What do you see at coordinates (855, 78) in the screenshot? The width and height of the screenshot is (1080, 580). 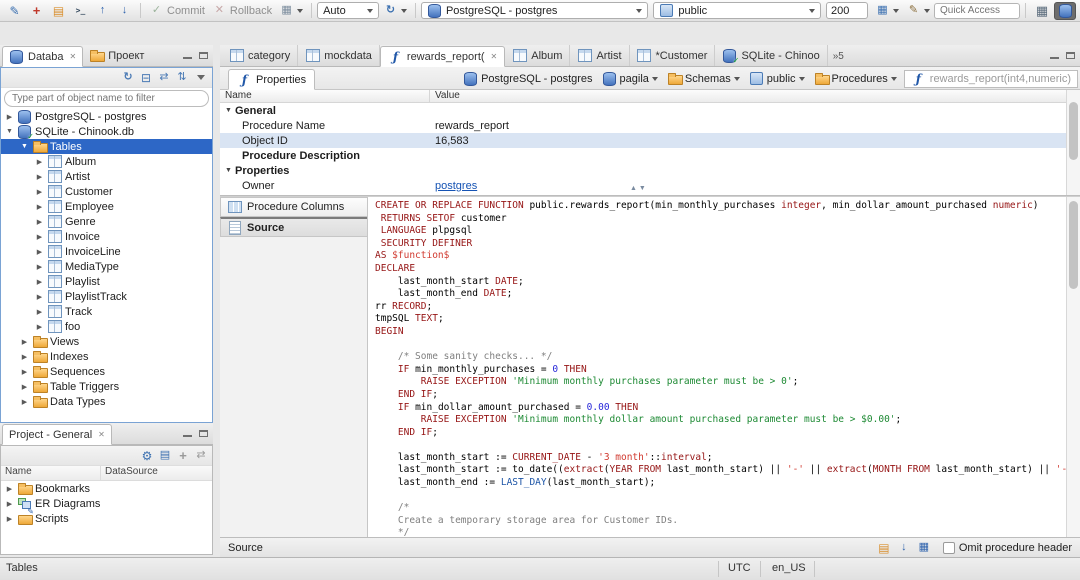 I see `breadcrumb-procedures: Procedures` at bounding box center [855, 78].